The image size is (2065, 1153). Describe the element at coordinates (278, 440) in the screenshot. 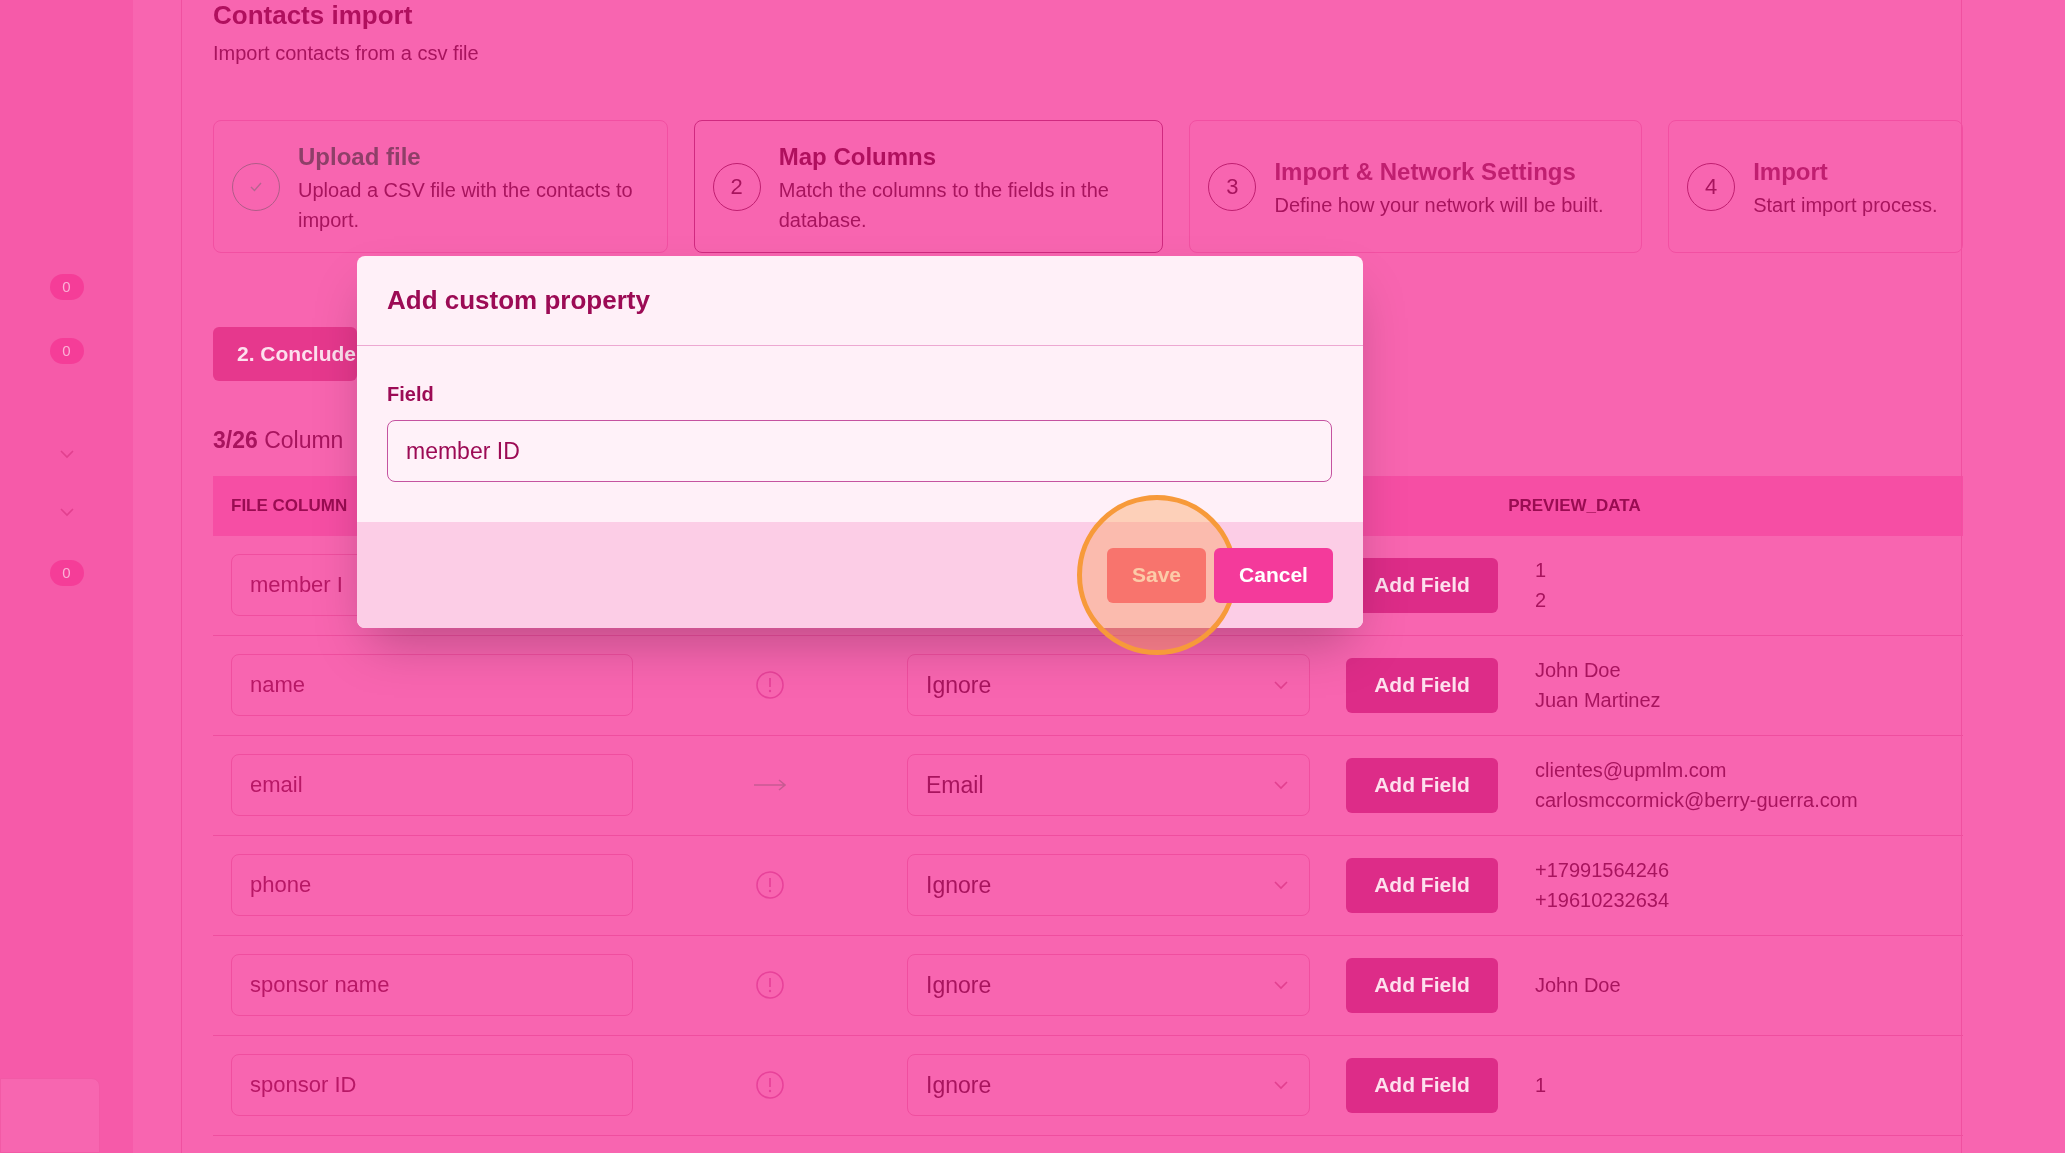

I see `columns-summary: 3/26 Column` at that location.